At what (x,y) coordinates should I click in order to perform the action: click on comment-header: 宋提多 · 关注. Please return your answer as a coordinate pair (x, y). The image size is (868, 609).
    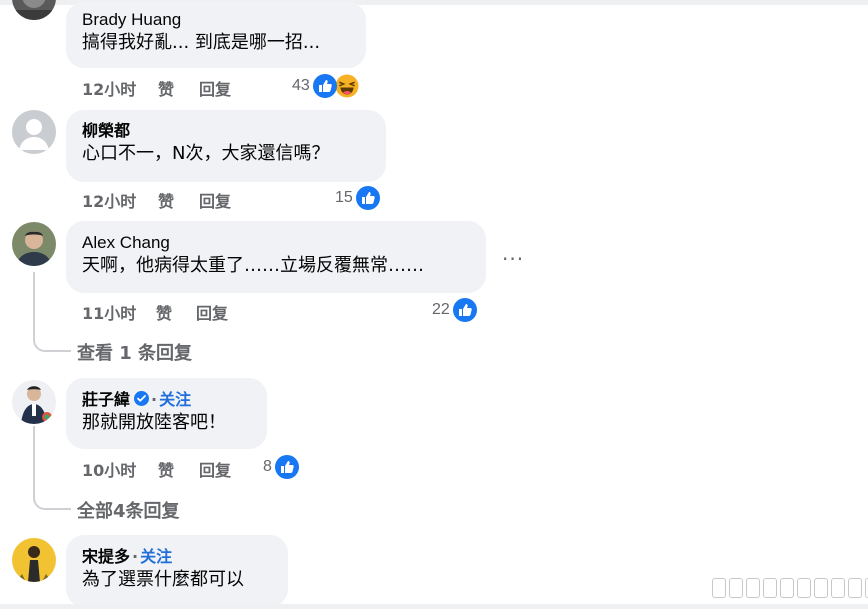
    Looking at the image, I should click on (177, 557).